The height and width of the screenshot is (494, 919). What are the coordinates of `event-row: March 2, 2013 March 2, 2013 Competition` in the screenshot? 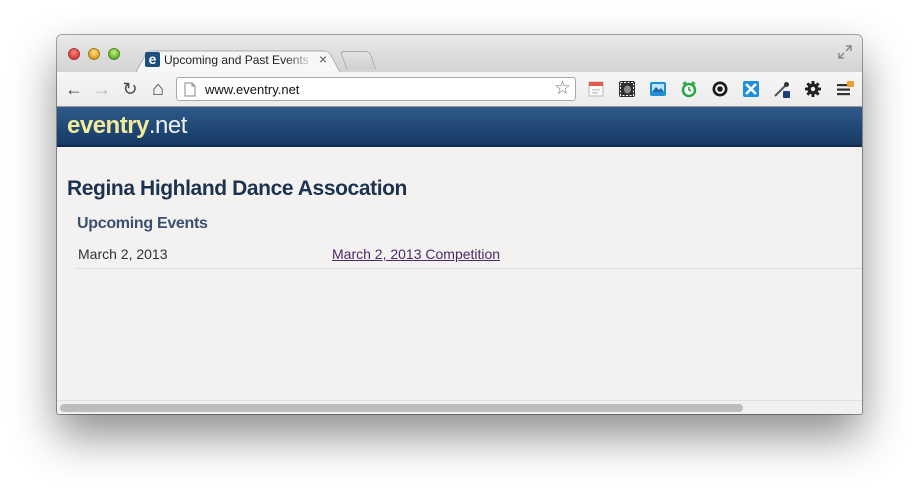 It's located at (469, 255).